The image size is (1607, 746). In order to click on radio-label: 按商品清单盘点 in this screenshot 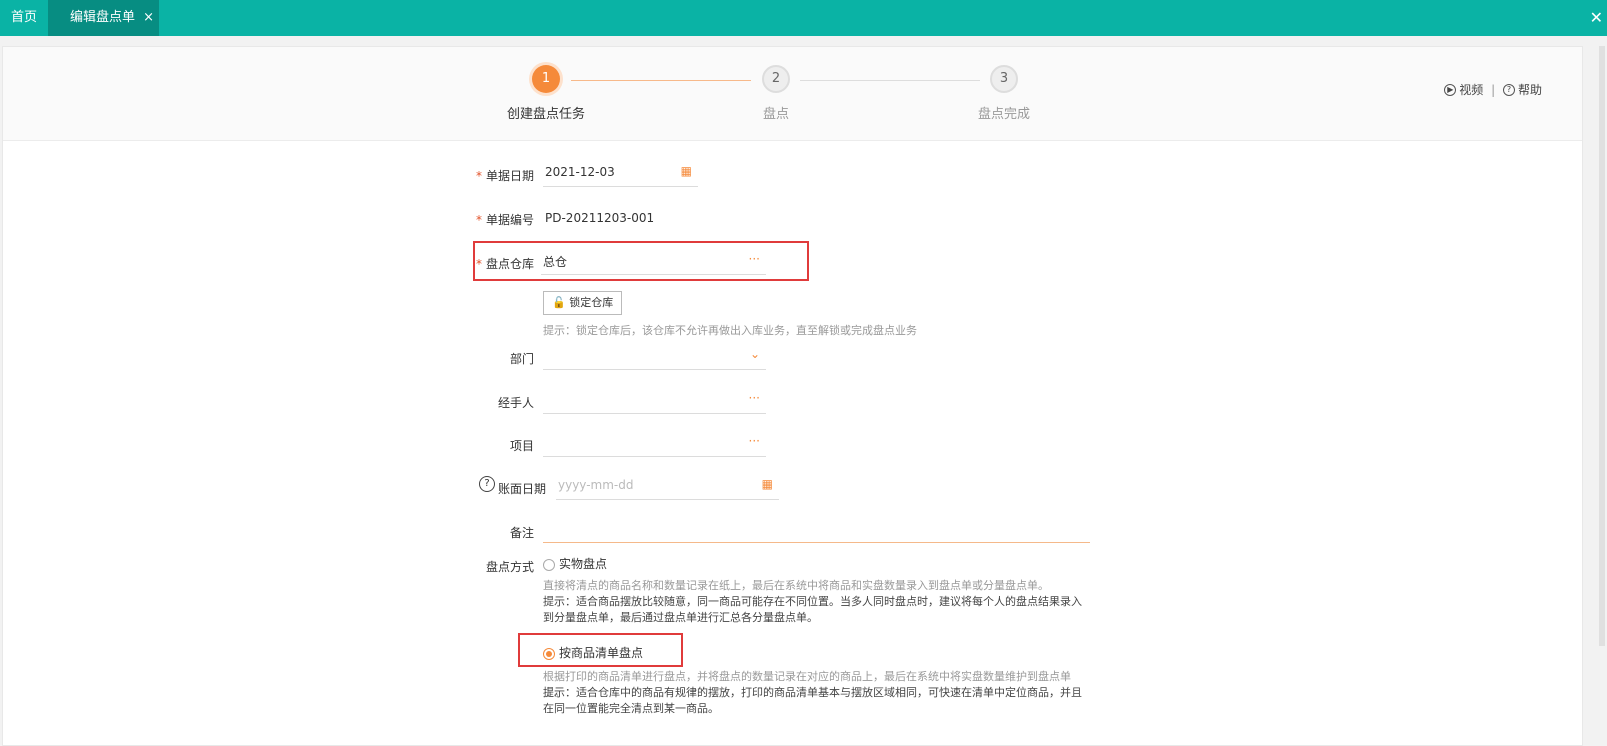, I will do `click(601, 653)`.